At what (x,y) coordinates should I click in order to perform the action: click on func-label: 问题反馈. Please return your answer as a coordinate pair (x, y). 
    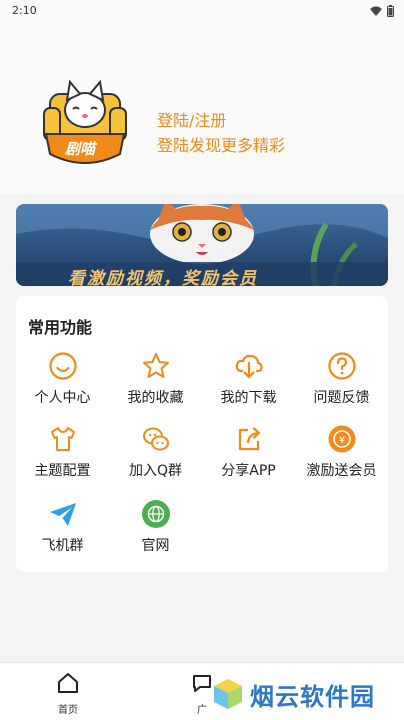
    Looking at the image, I should click on (341, 398).